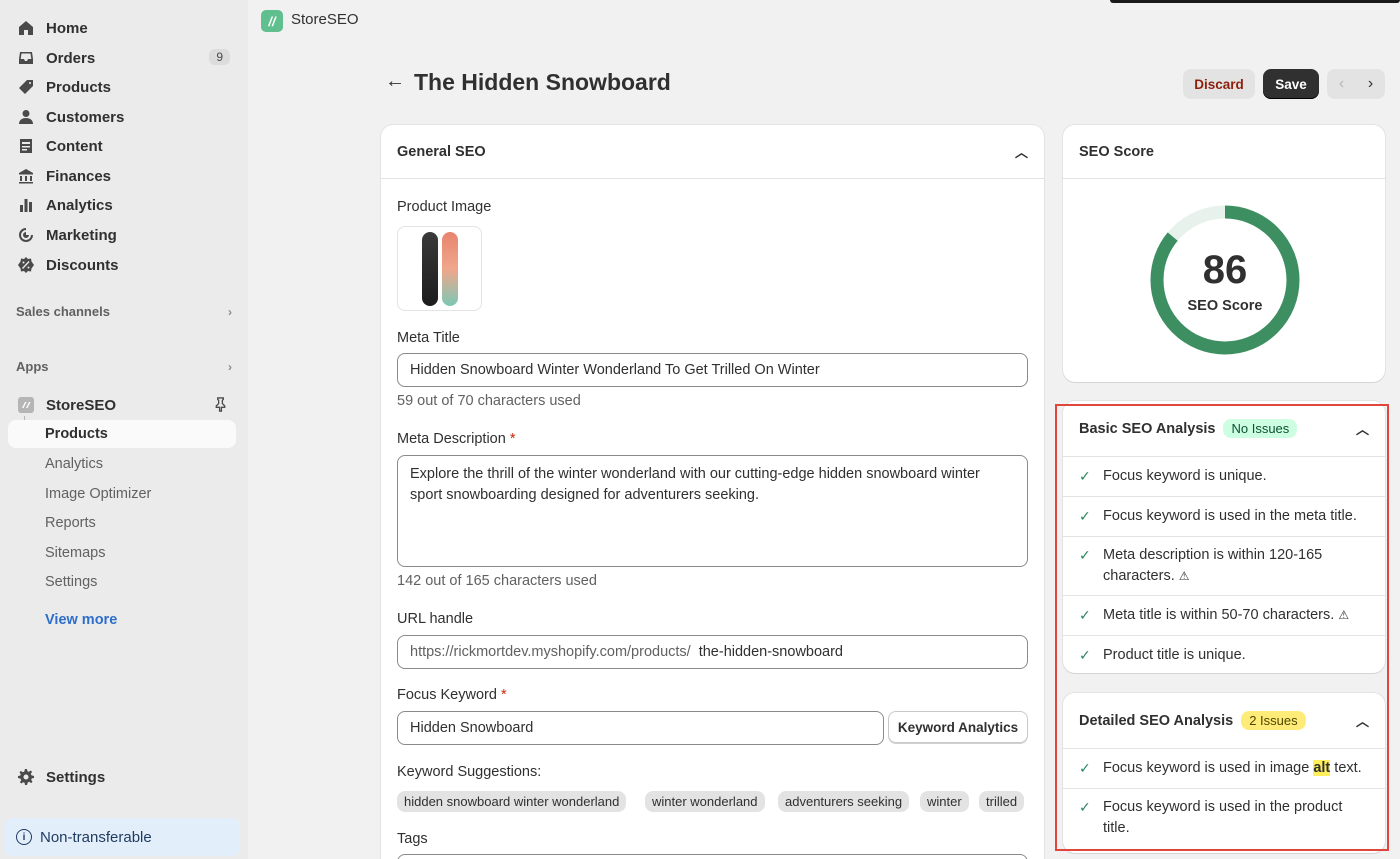 The height and width of the screenshot is (859, 1400). Describe the element at coordinates (122, 553) in the screenshot. I see `sidebar-subitem-sitemaps: Sitemaps` at that location.